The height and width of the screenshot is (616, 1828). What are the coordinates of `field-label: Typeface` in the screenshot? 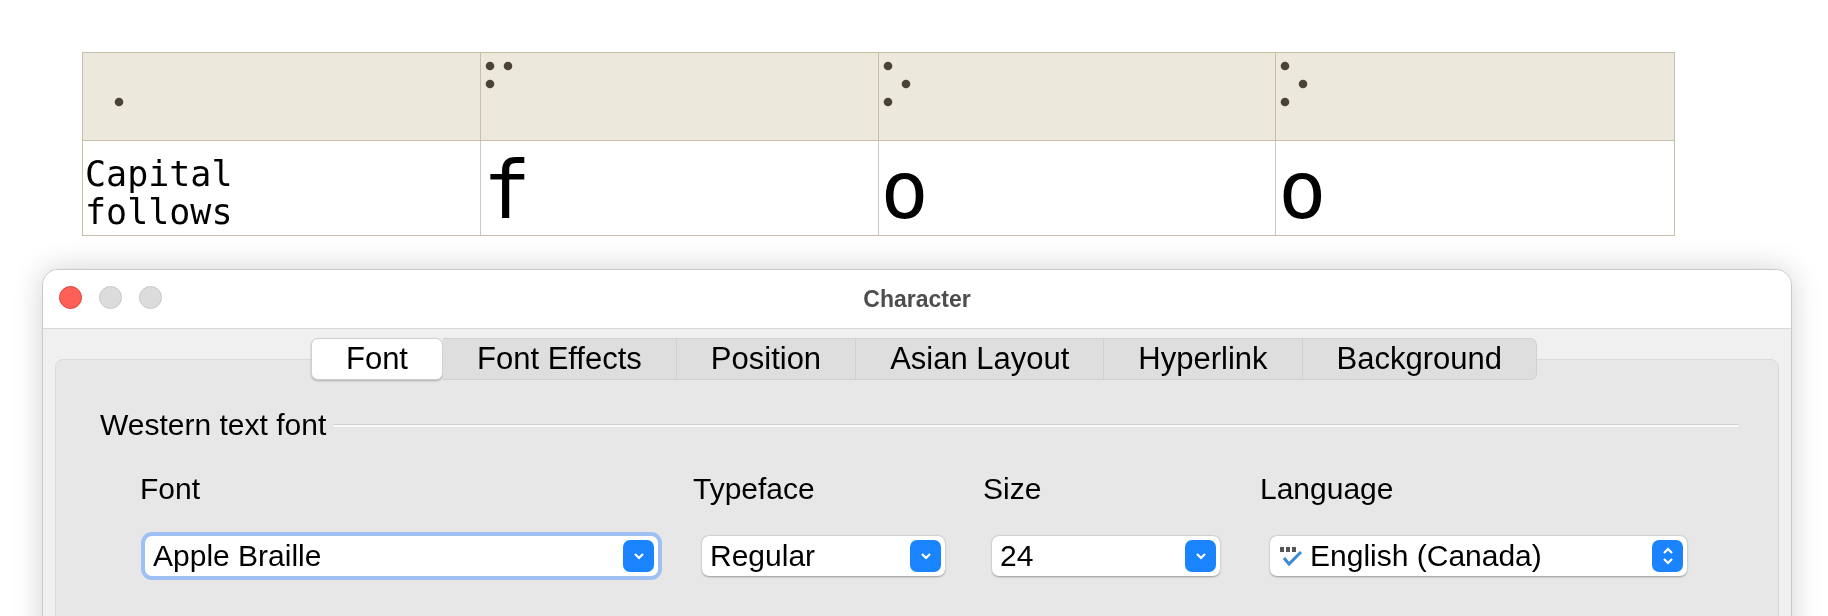 It's located at (754, 489).